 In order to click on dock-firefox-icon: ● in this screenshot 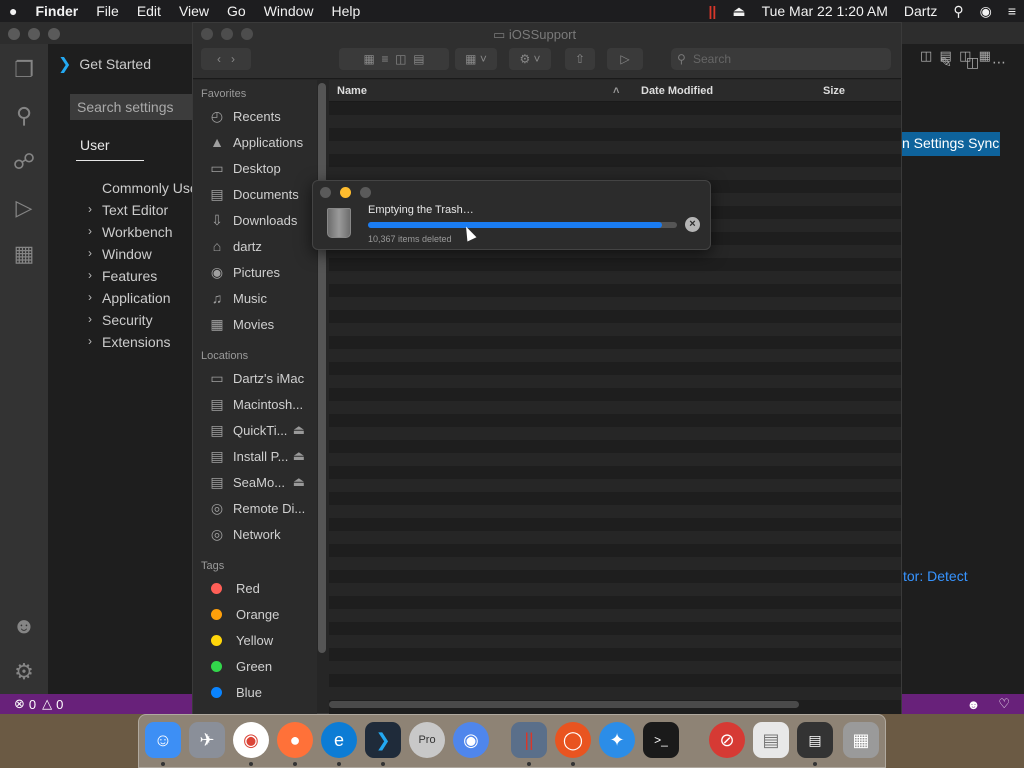, I will do `click(295, 740)`.